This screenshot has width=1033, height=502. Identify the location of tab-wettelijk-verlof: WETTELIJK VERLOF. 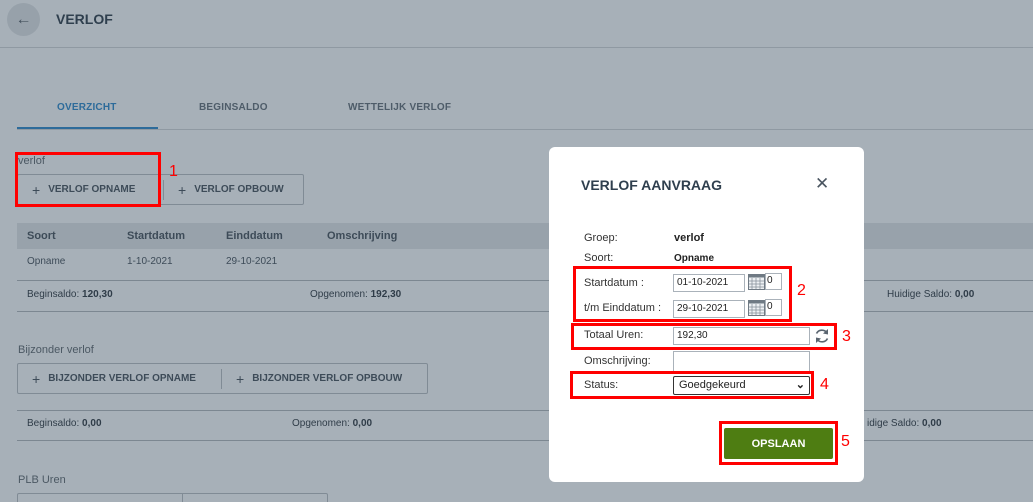
(399, 107).